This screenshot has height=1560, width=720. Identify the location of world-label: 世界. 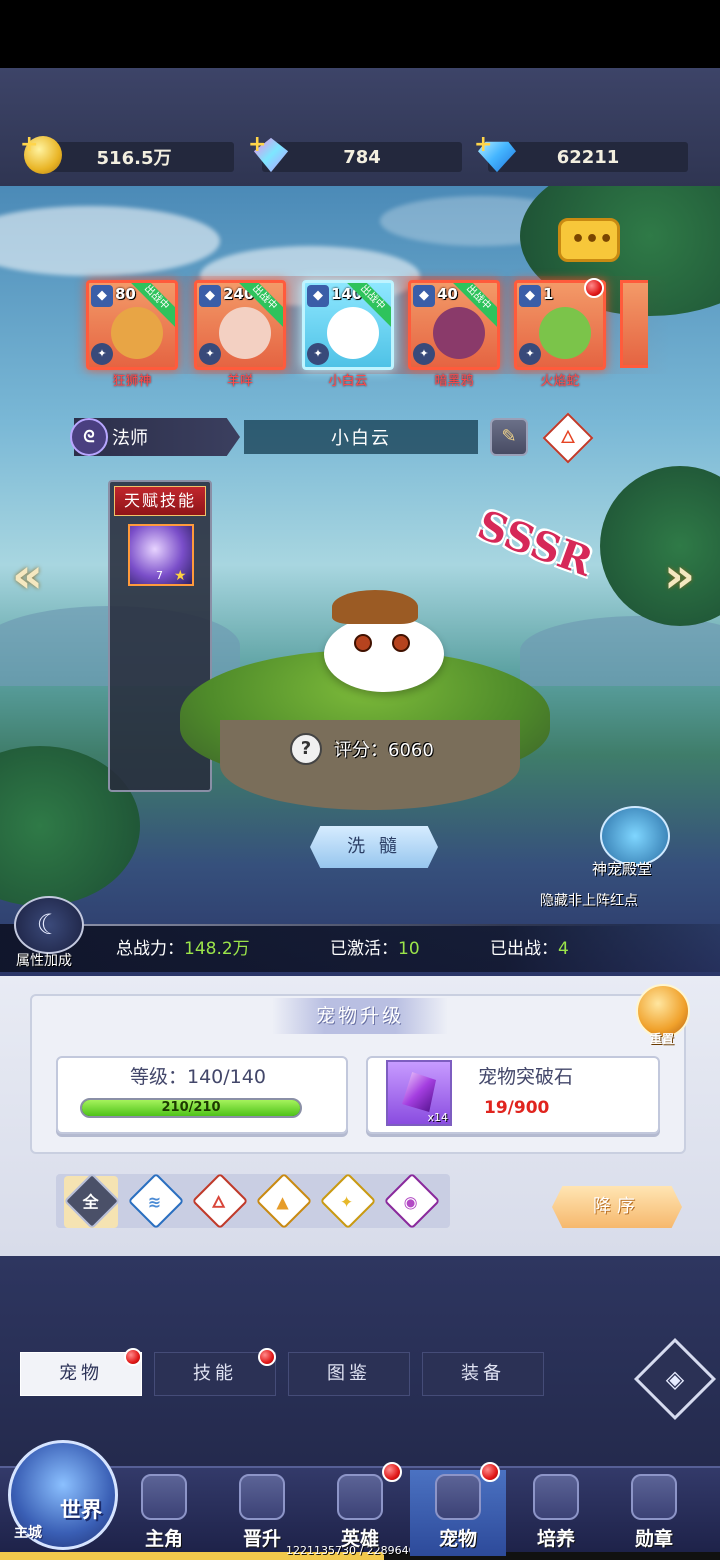
(81, 1509).